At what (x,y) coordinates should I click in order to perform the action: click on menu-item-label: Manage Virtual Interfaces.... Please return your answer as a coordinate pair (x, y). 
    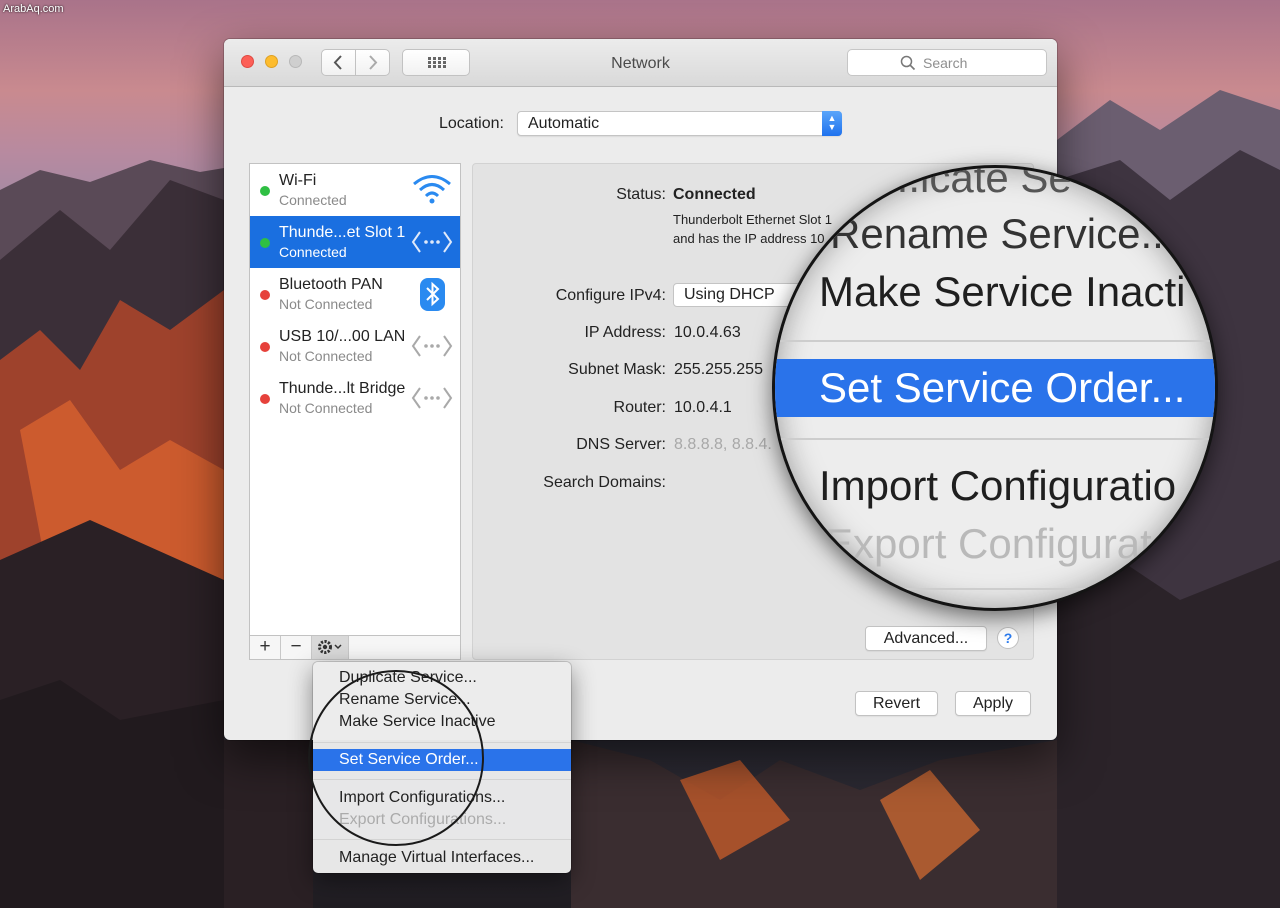
    Looking at the image, I should click on (437, 857).